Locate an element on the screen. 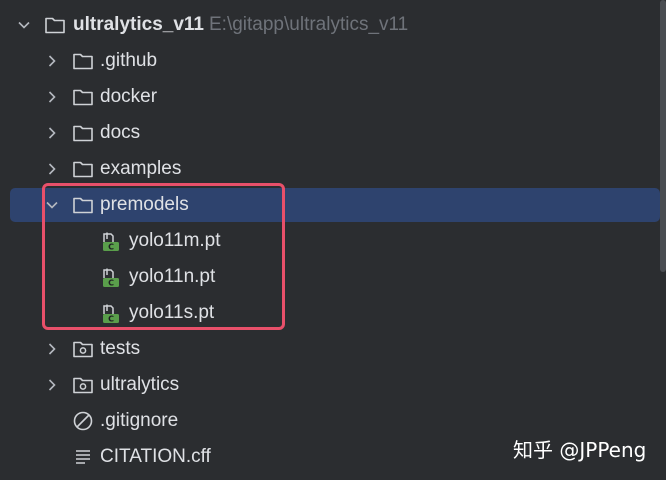 The width and height of the screenshot is (666, 480). tree-item-label: tests is located at coordinates (120, 348).